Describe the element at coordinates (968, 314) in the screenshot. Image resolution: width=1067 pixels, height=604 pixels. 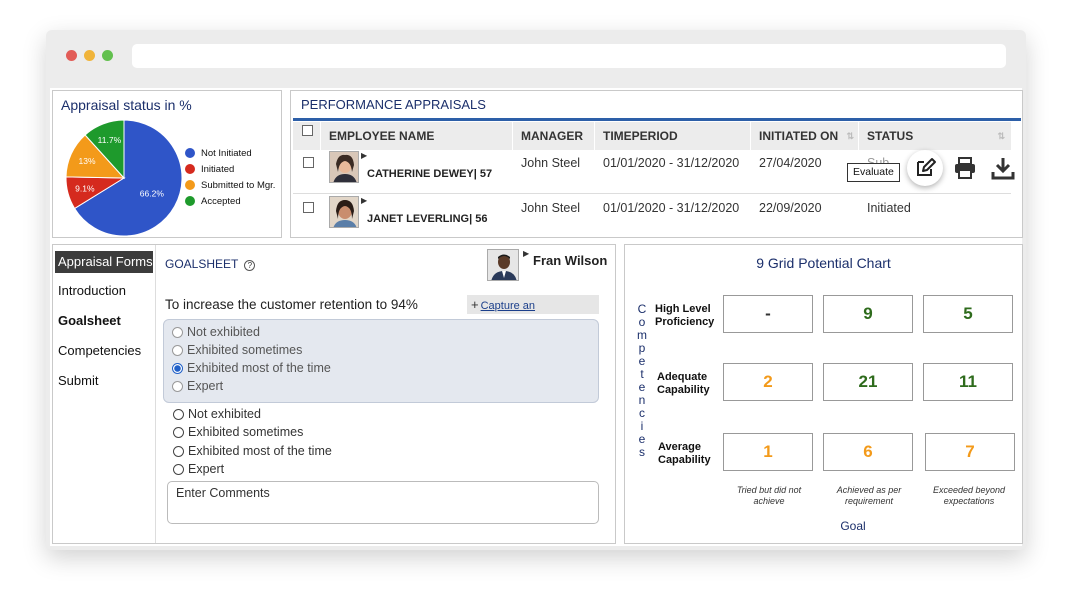
I see `grid-cell: 5` at that location.